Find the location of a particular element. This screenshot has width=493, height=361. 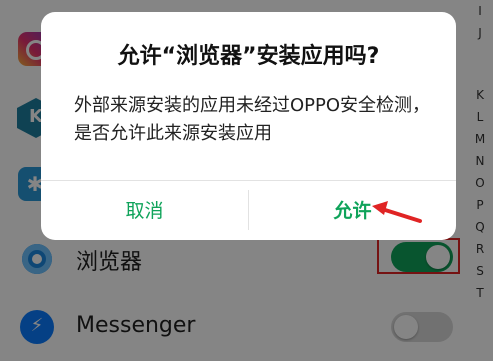

dialog-title: 允许“浏览器”安装应用吗? is located at coordinates (248, 56).